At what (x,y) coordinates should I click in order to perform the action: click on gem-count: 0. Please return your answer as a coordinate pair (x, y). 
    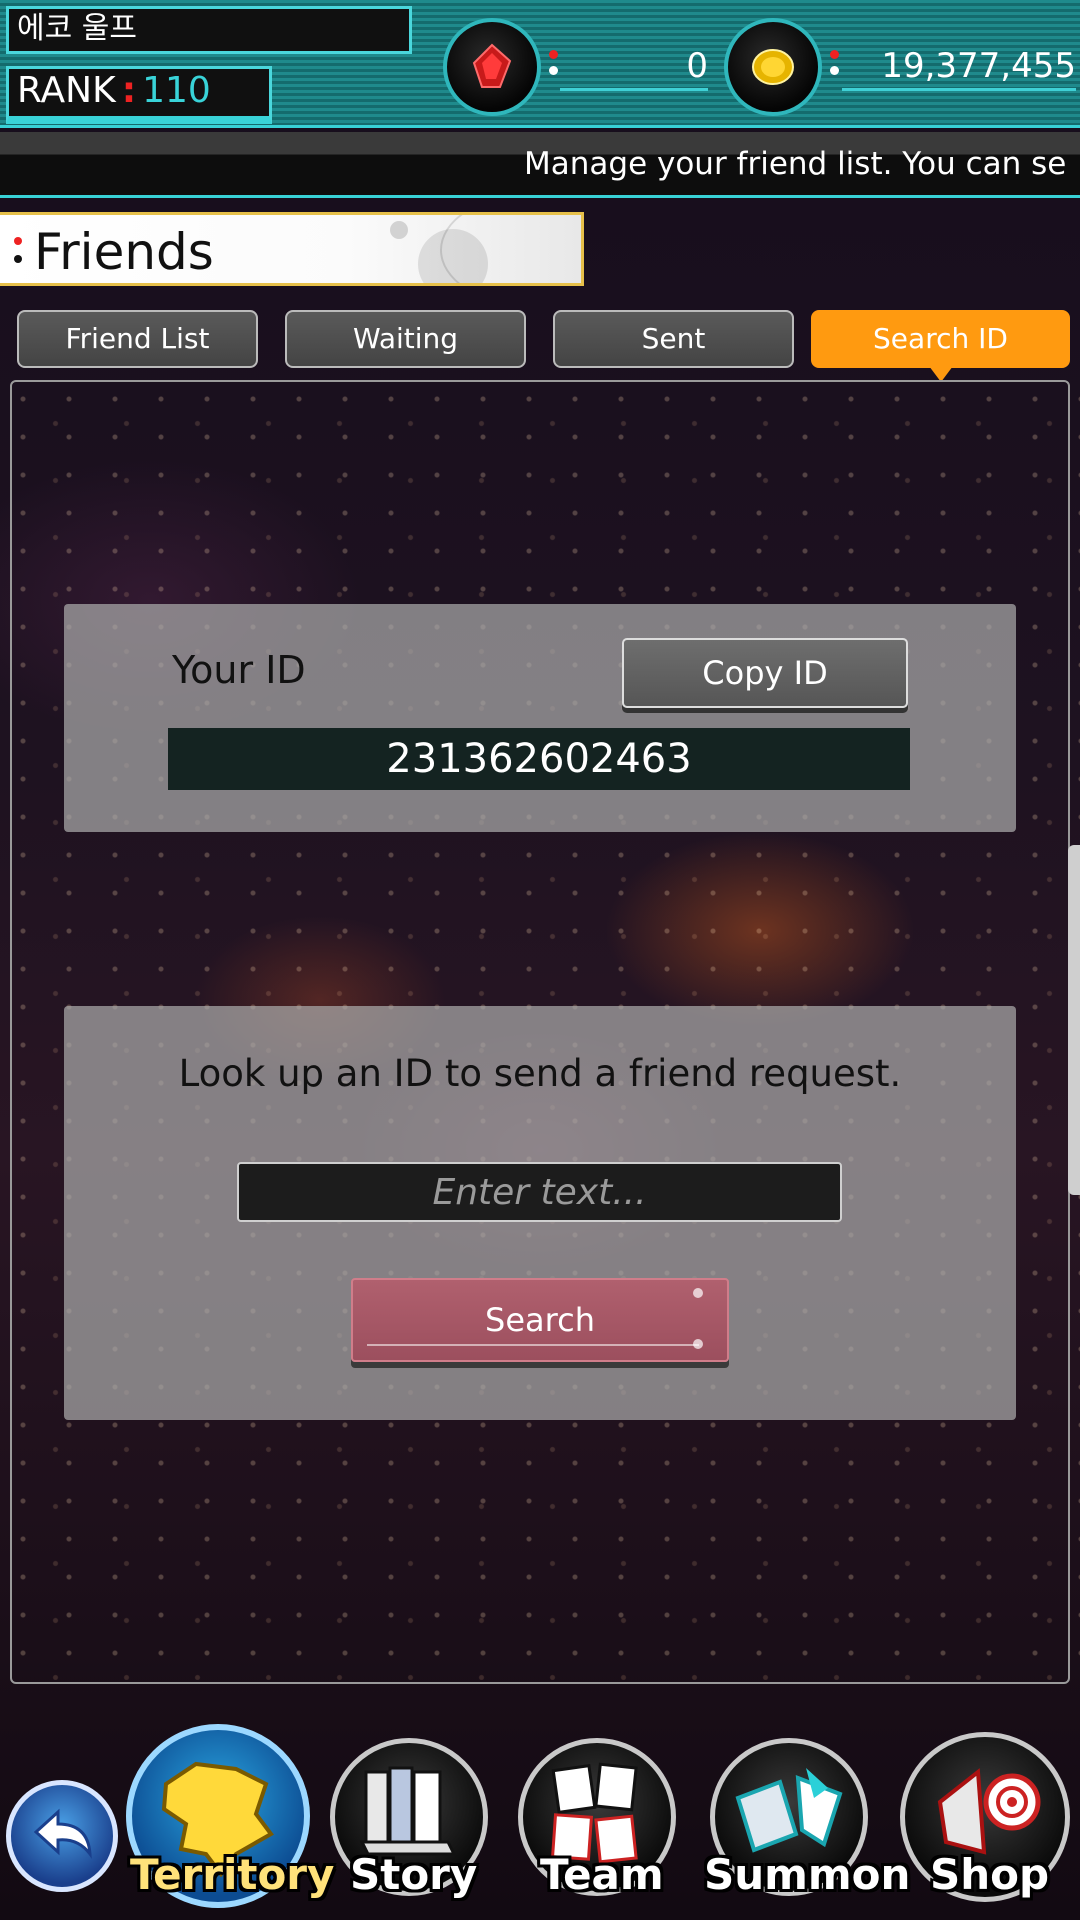
    Looking at the image, I should click on (697, 66).